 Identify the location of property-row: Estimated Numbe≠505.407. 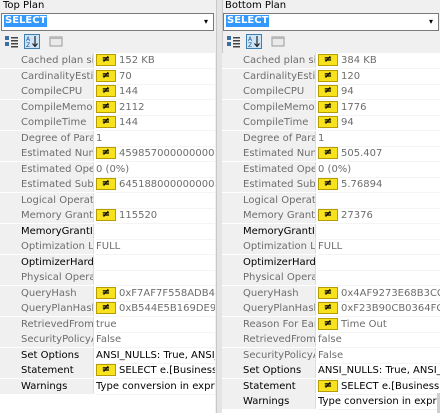
(331, 154).